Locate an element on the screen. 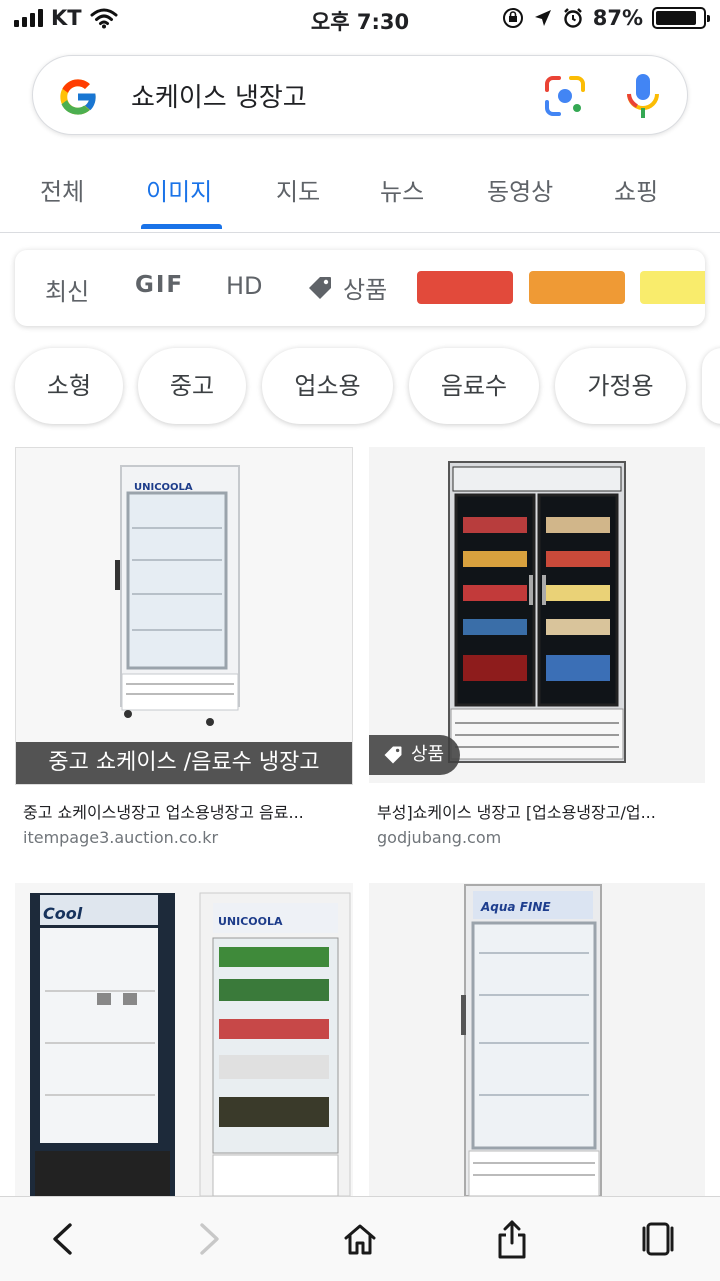 The width and height of the screenshot is (720, 1281). google-lens-icon is located at coordinates (565, 96).